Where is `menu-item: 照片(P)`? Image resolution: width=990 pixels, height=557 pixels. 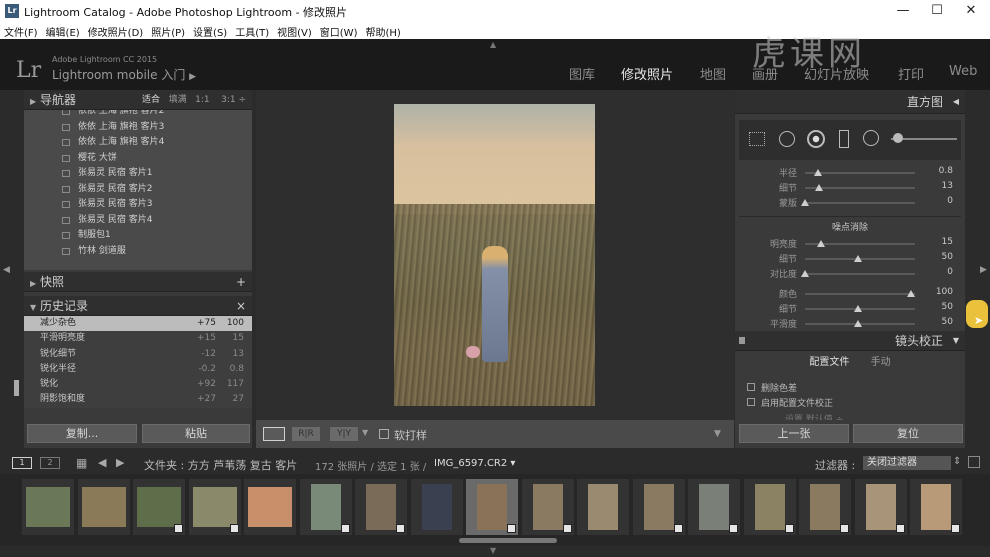
menu-item: 照片(P) is located at coordinates (168, 30).